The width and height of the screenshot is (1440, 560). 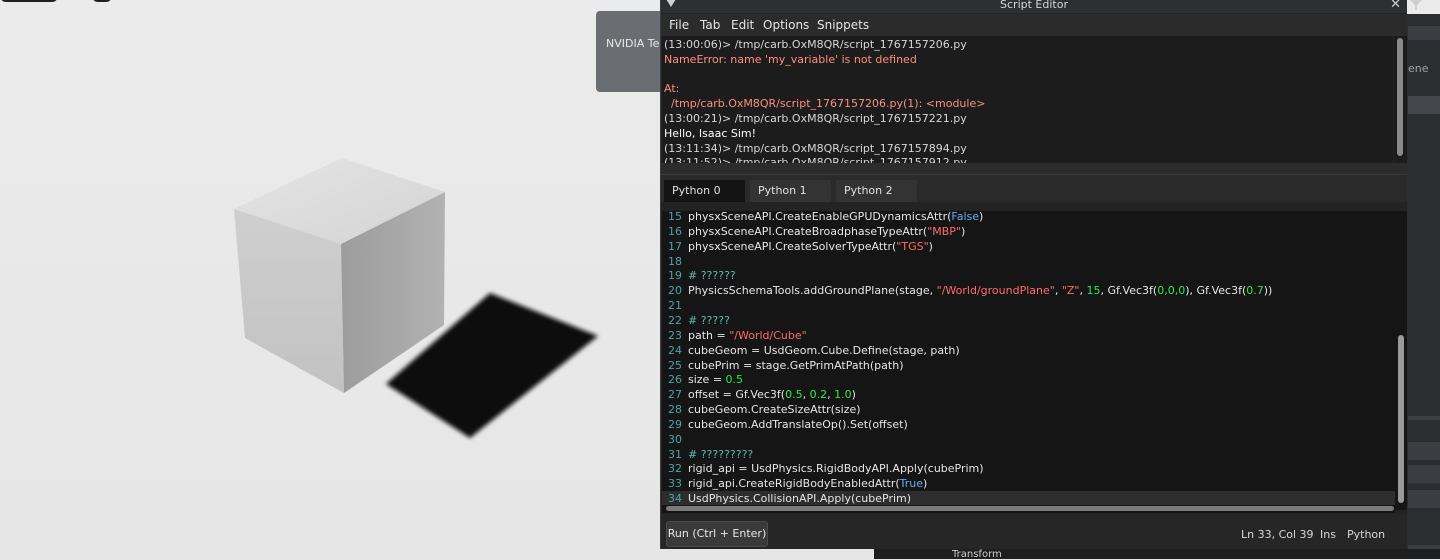 What do you see at coordinates (1422, 286) in the screenshot?
I see `right-side-panel` at bounding box center [1422, 286].